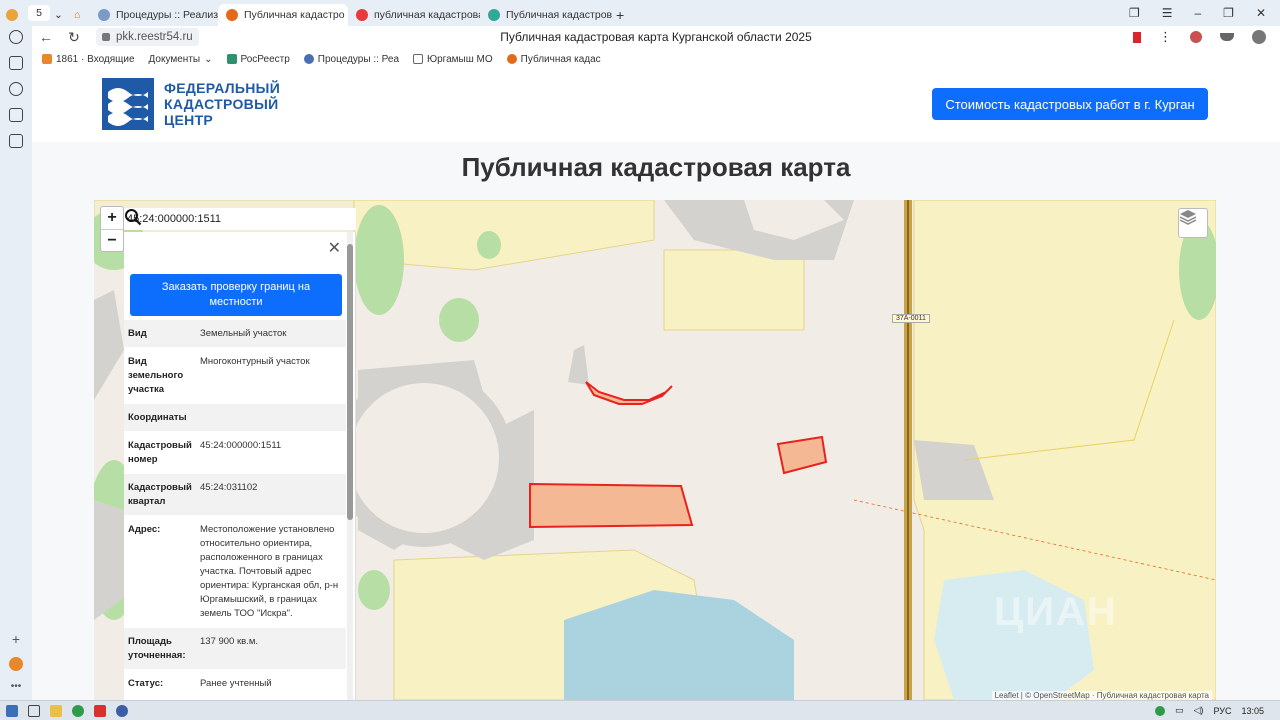  What do you see at coordinates (1228, 13) in the screenshot?
I see `restore-icon: ❐` at bounding box center [1228, 13].